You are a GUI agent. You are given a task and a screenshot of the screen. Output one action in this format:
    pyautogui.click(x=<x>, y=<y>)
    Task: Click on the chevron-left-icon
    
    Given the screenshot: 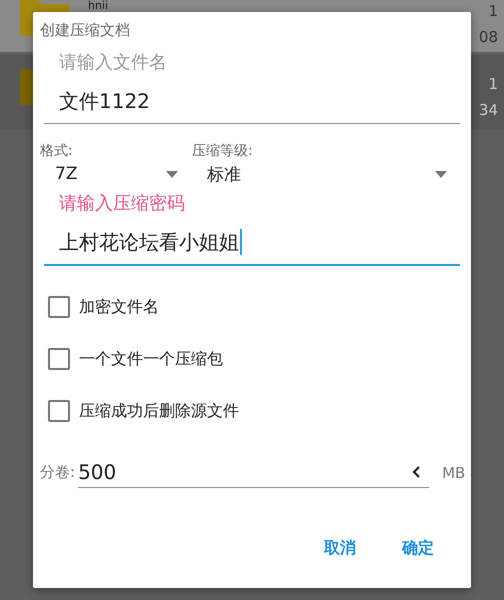 What is the action you would take?
    pyautogui.click(x=417, y=472)
    